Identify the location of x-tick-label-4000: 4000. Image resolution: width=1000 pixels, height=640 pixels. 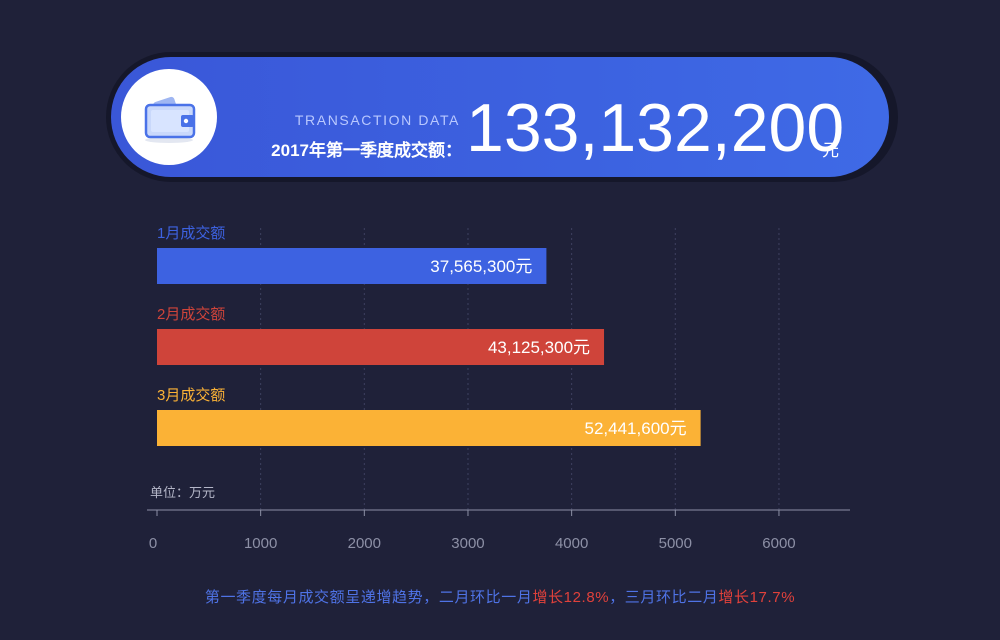
(571, 543).